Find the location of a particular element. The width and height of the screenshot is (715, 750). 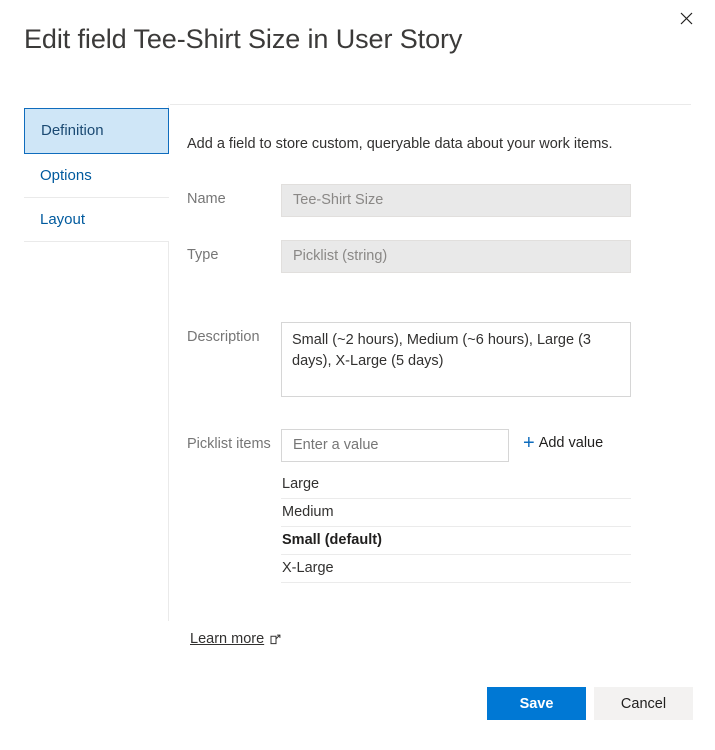

cancel-button: Cancel is located at coordinates (643, 703).